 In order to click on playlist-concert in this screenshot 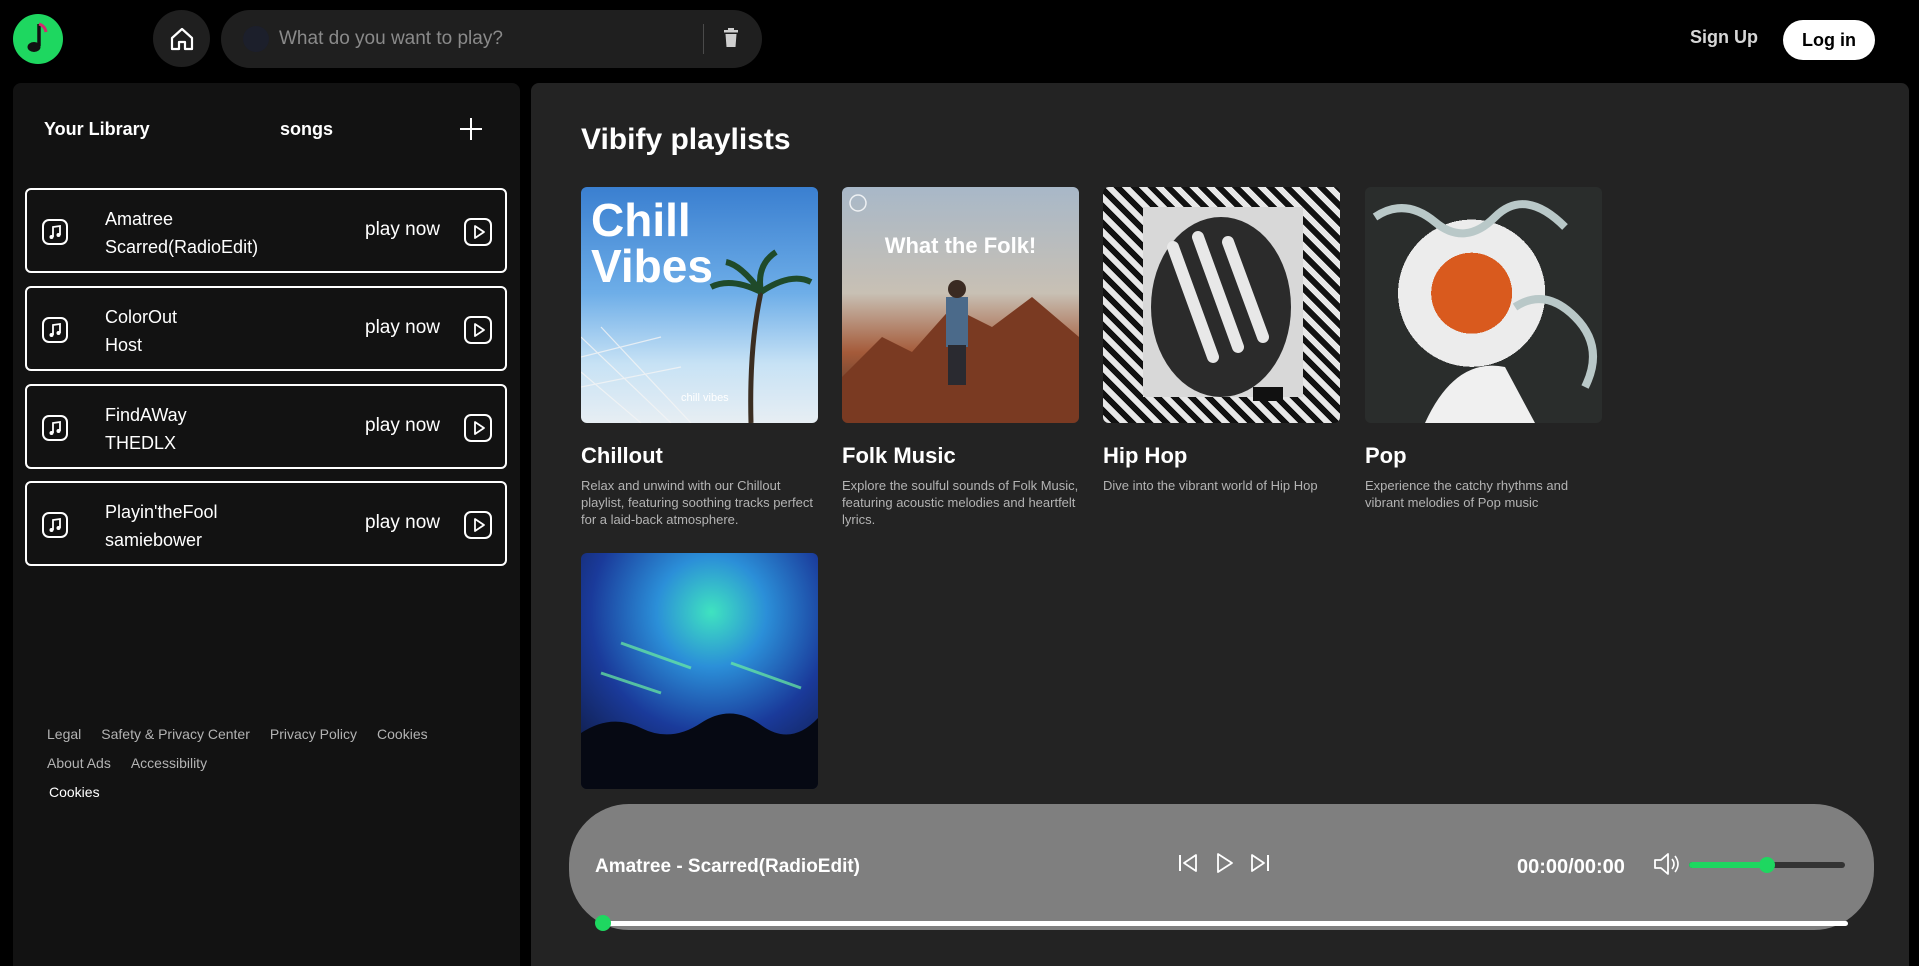, I will do `click(699, 671)`.